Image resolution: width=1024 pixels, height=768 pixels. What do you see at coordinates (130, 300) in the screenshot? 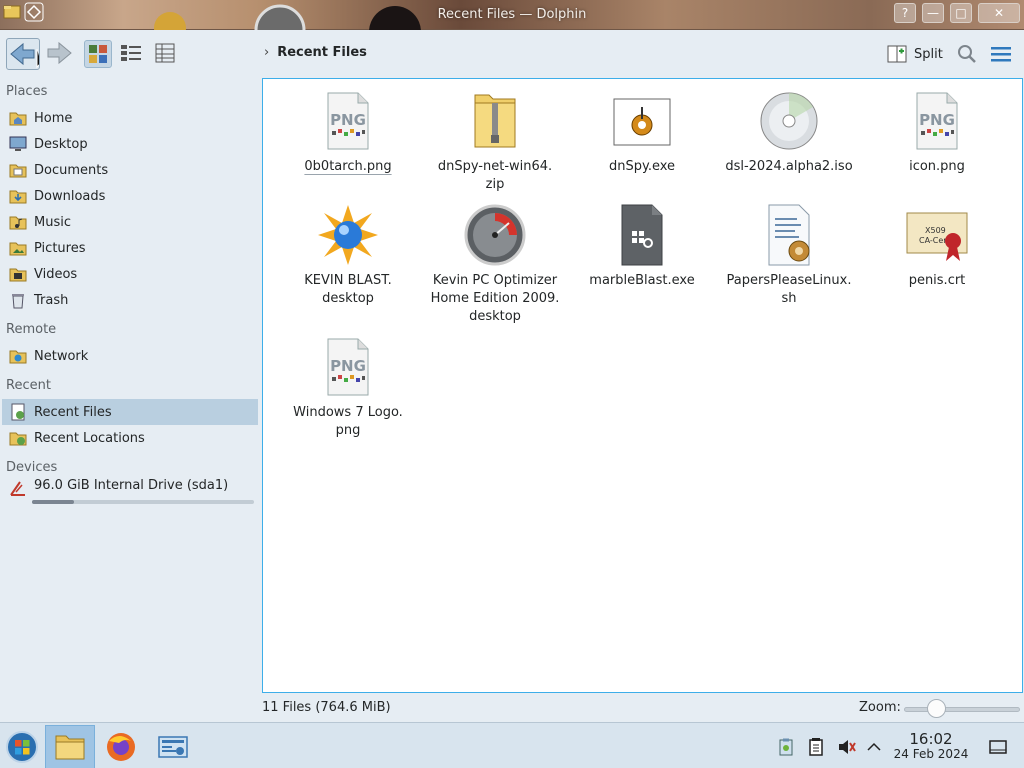
I see `sidebar-item-trash: Trash` at bounding box center [130, 300].